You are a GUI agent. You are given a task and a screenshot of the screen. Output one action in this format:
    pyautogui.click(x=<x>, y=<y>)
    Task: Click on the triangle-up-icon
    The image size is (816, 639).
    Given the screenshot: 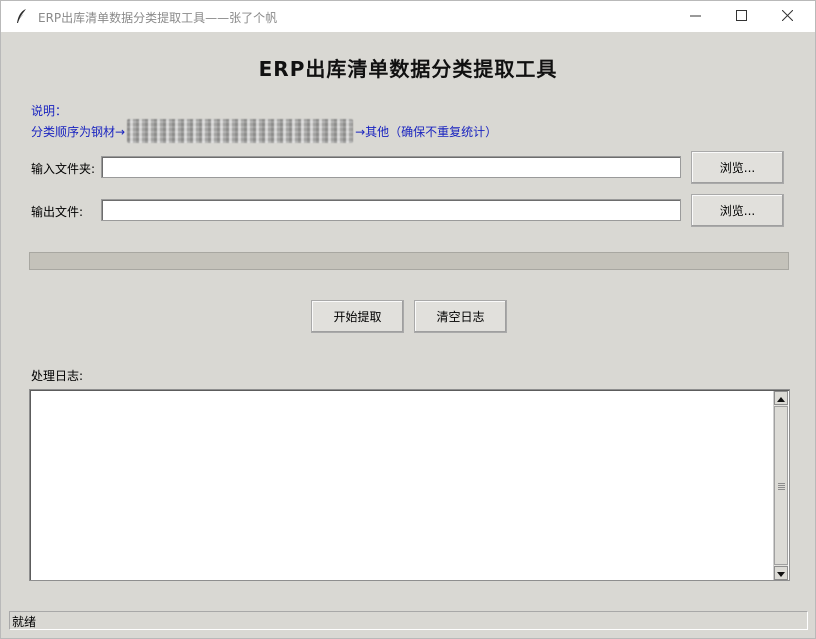 What is the action you would take?
    pyautogui.click(x=781, y=398)
    